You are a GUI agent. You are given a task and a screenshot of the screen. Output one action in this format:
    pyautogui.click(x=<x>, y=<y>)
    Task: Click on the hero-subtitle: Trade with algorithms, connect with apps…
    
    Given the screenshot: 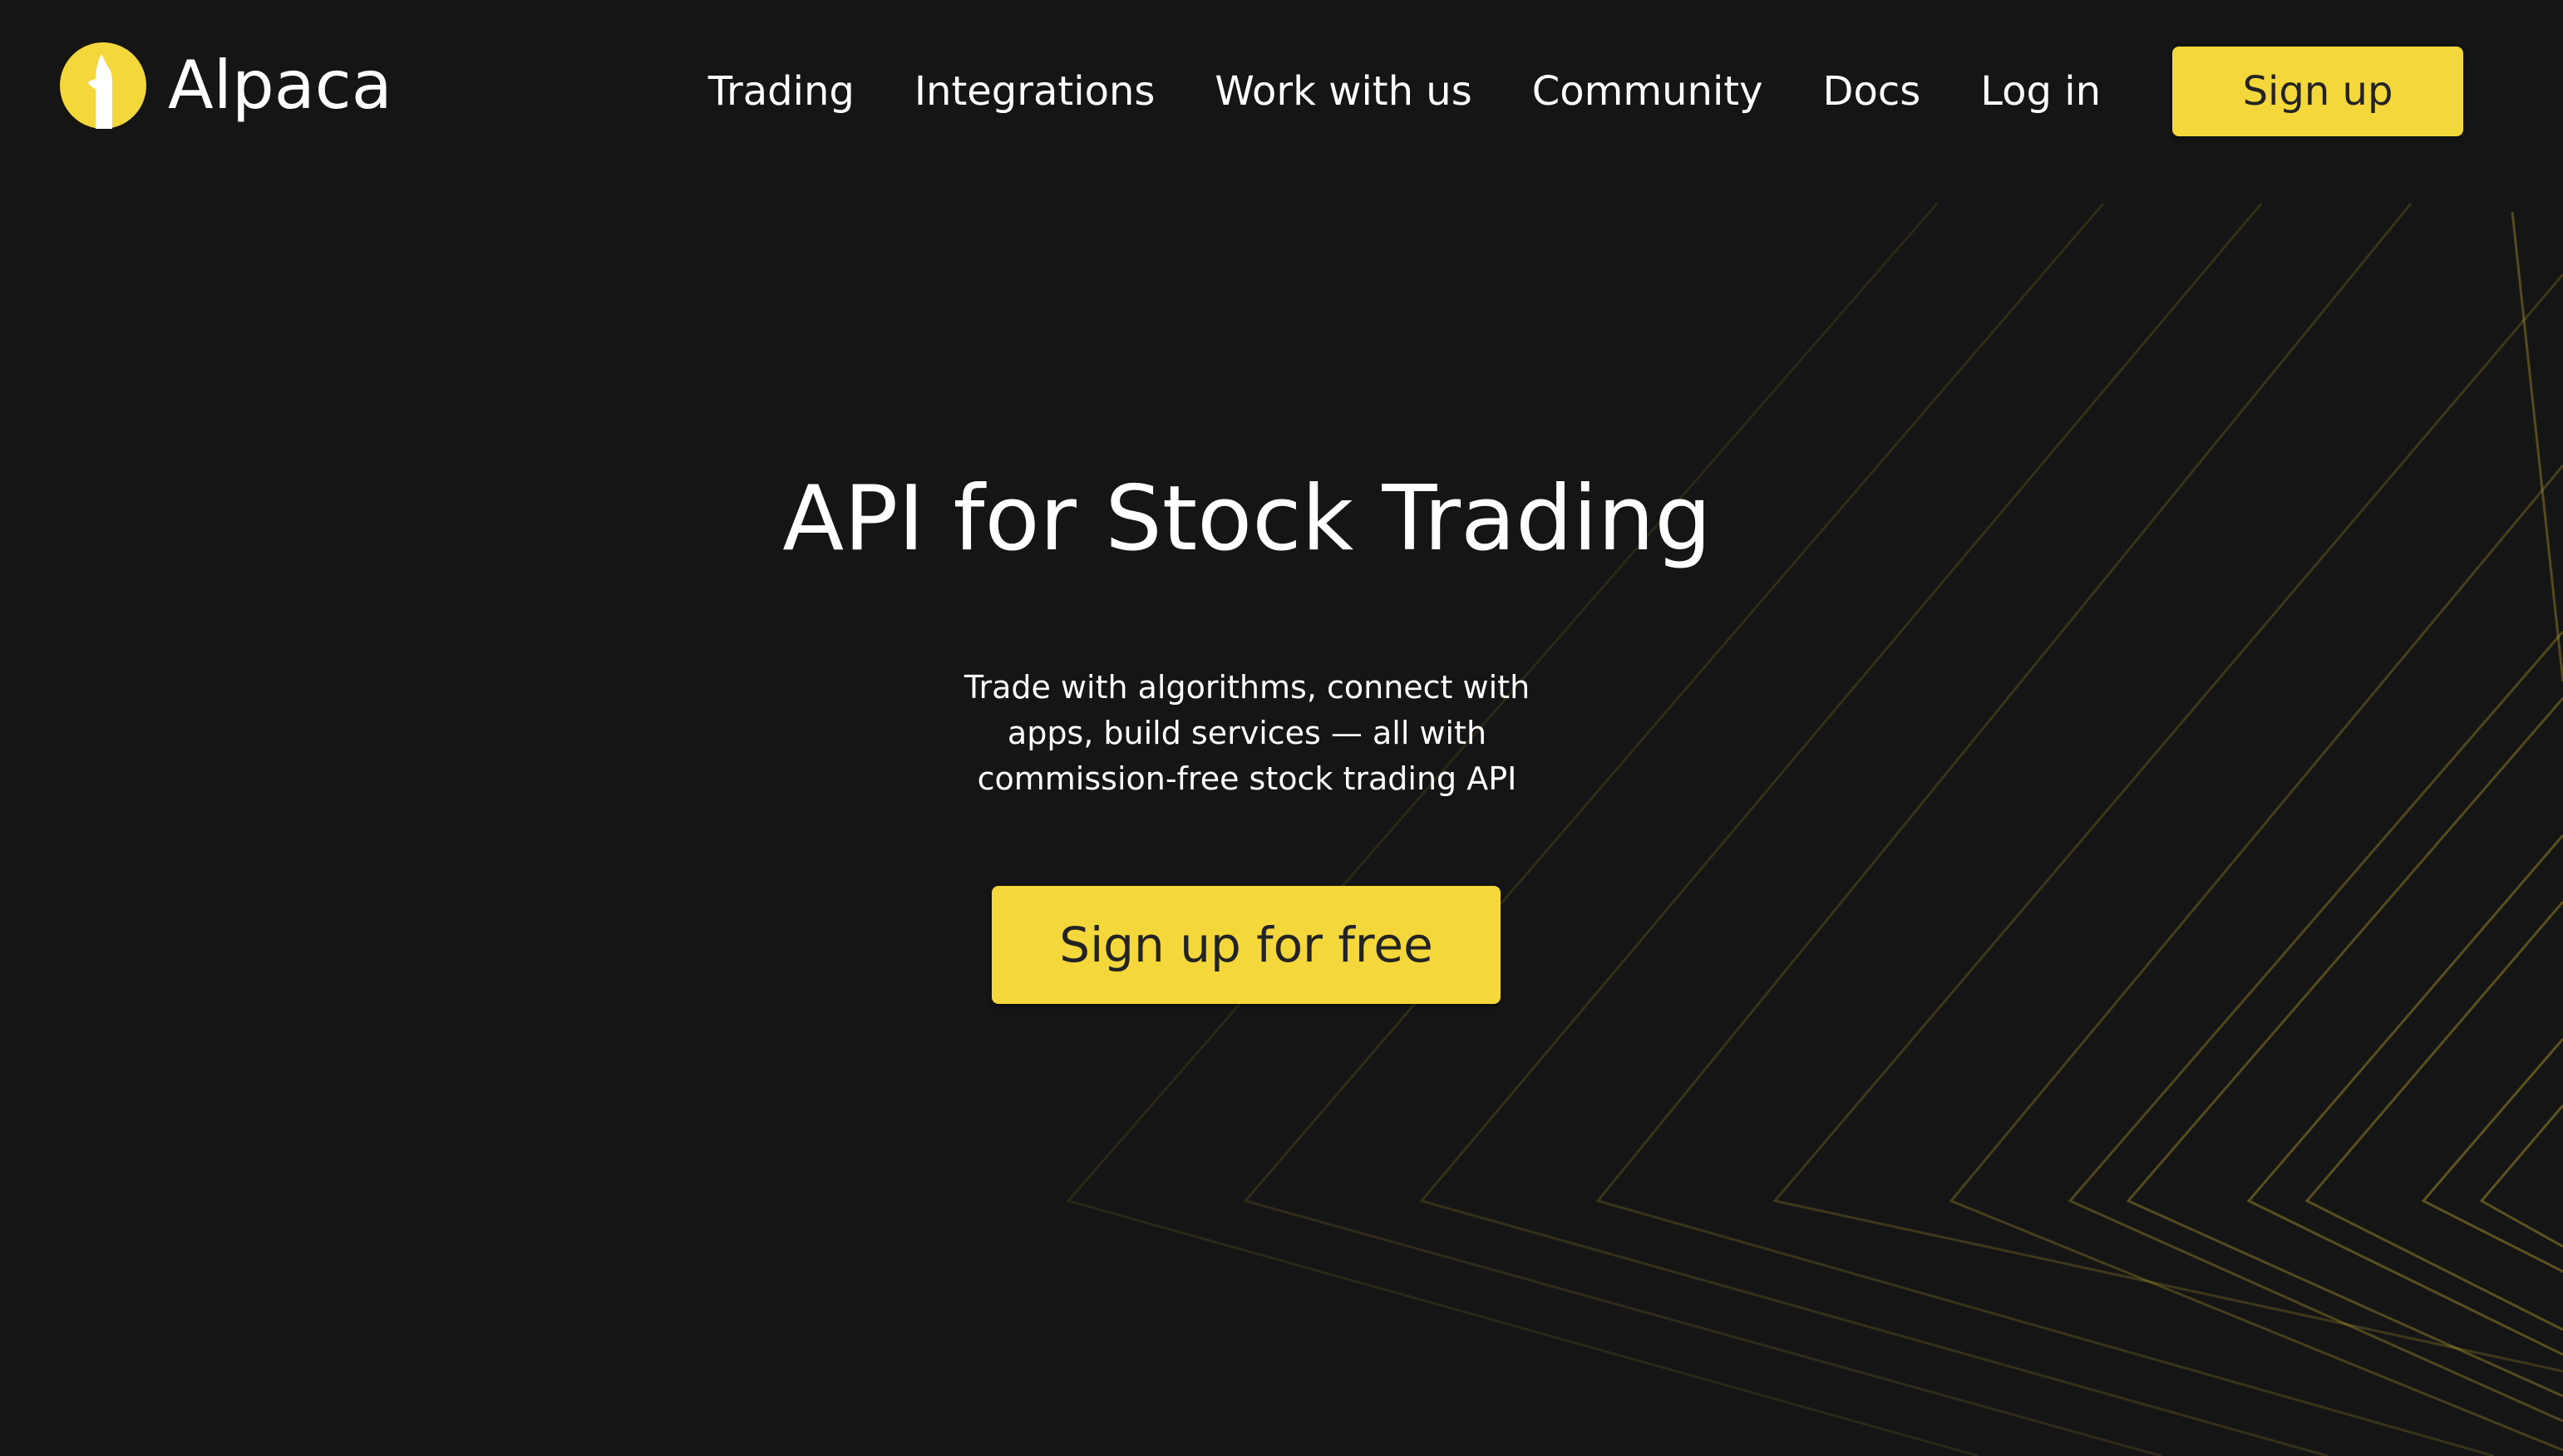 What is the action you would take?
    pyautogui.click(x=1247, y=733)
    